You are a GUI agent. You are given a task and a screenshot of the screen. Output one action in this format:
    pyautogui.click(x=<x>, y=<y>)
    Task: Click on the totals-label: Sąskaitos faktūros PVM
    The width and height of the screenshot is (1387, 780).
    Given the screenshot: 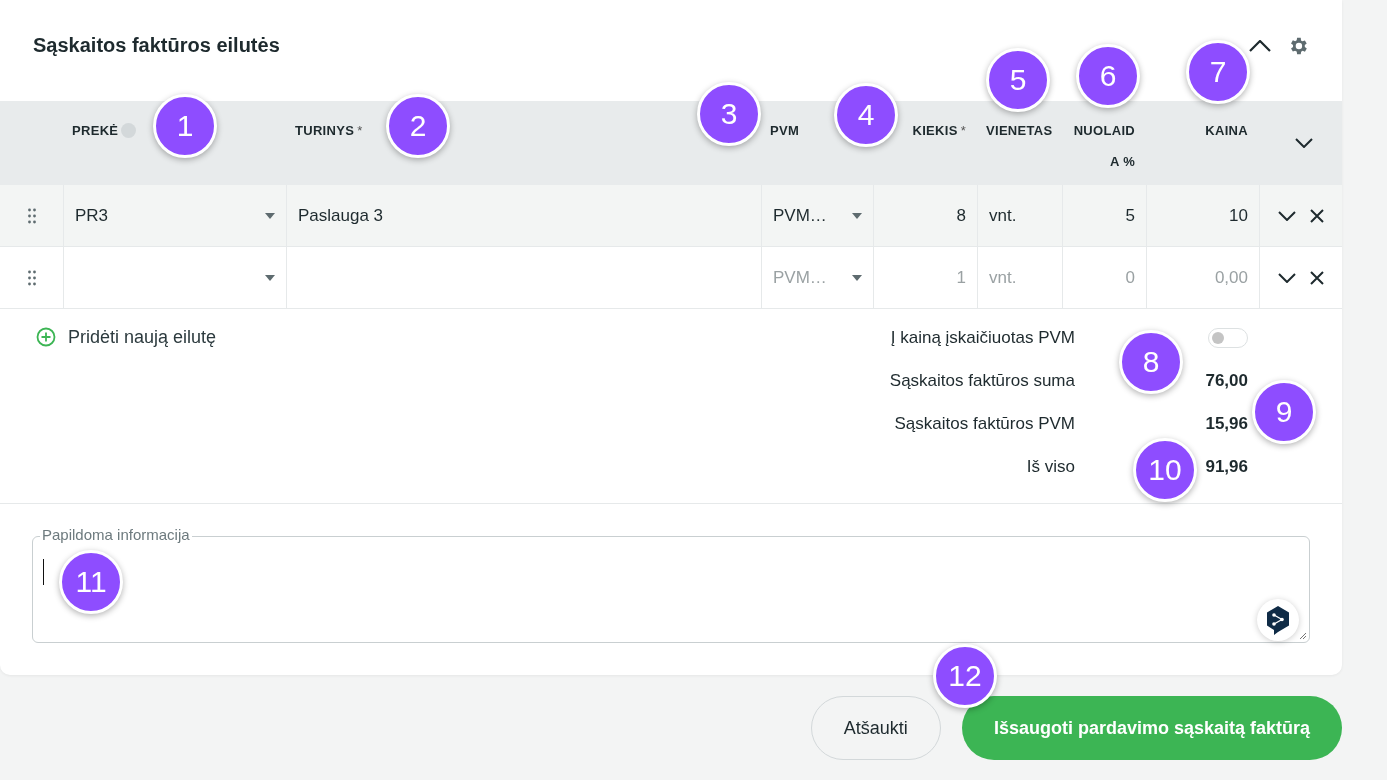 What is the action you would take?
    pyautogui.click(x=984, y=423)
    